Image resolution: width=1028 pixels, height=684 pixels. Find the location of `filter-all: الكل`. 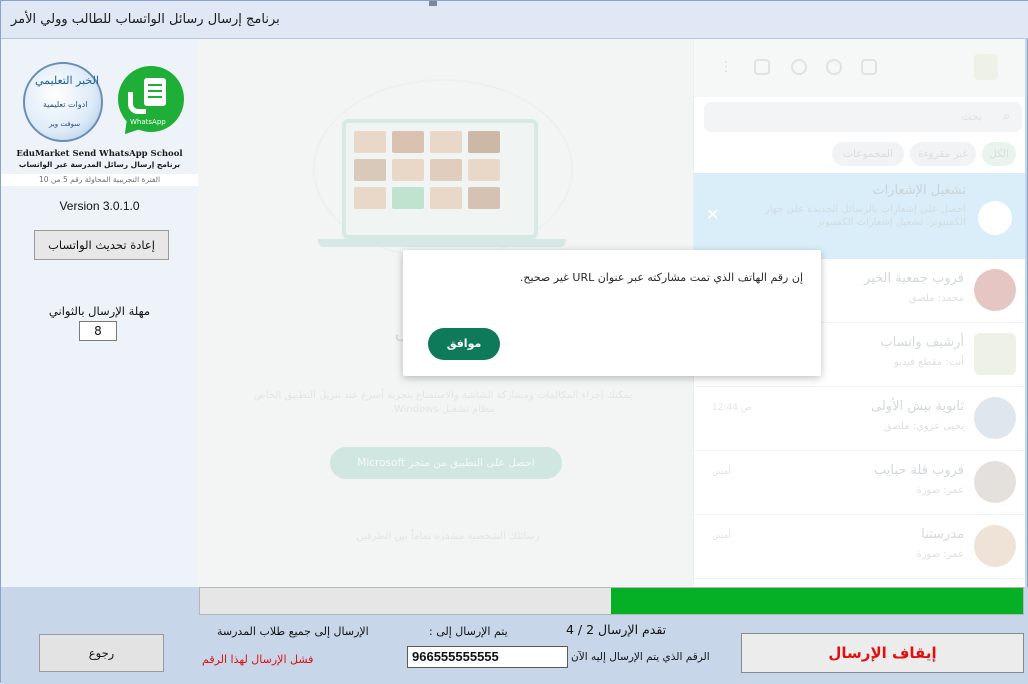

filter-all: الكل is located at coordinates (999, 154).